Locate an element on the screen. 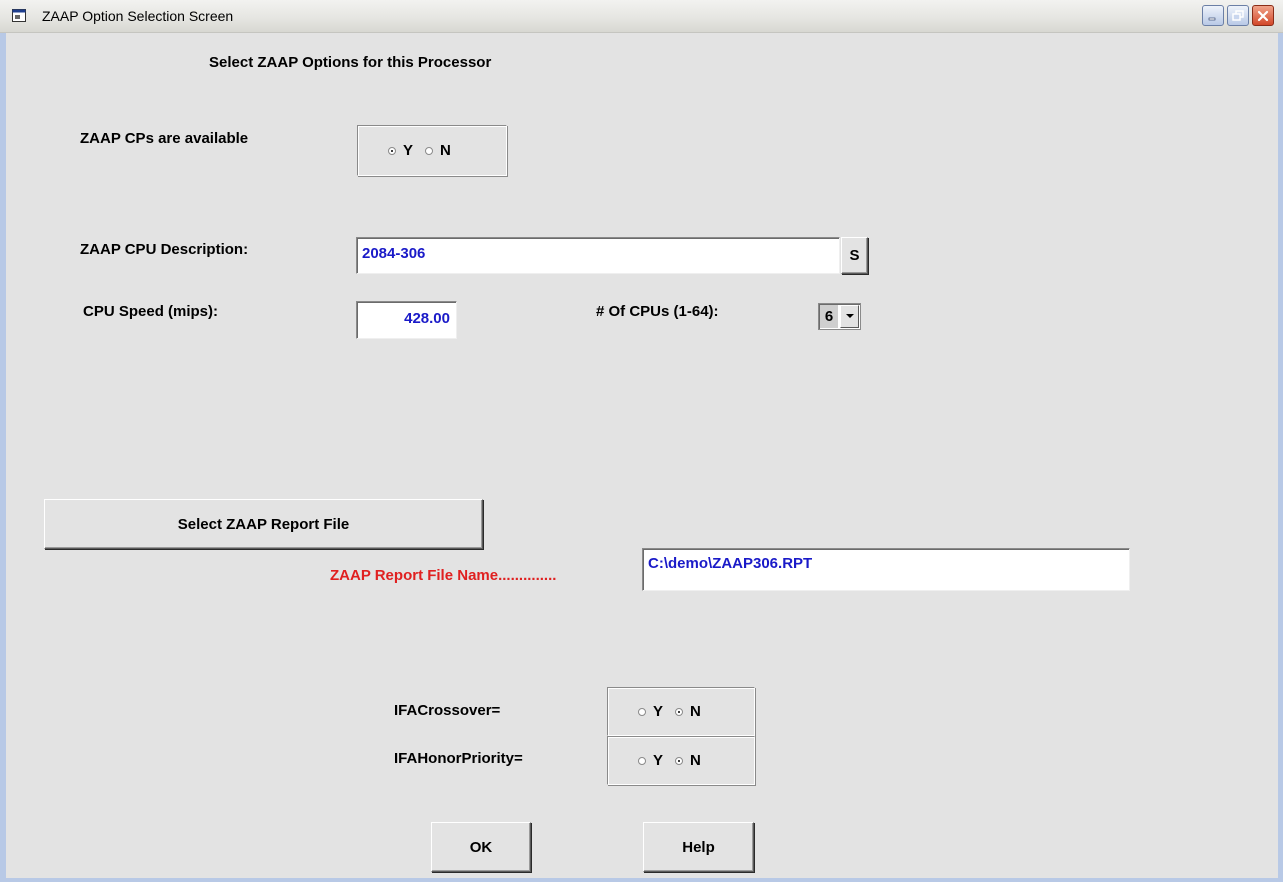 The height and width of the screenshot is (882, 1283). zaap-cps-radio-group: Y N is located at coordinates (432, 150).